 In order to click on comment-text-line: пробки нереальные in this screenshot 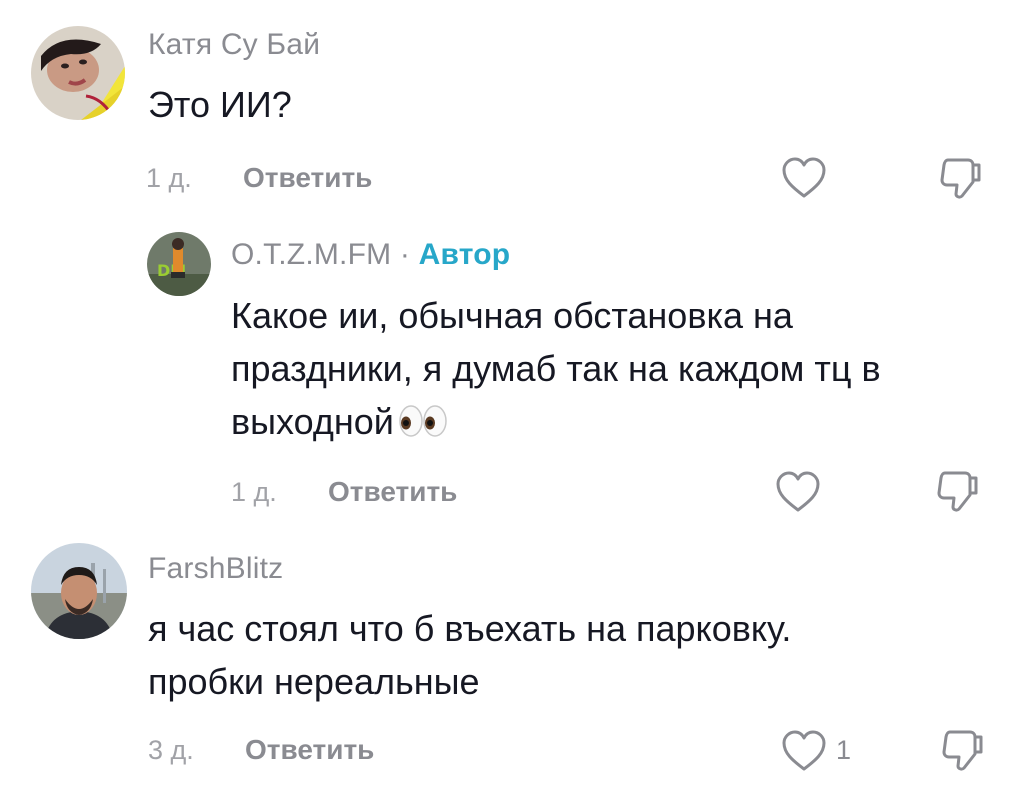, I will do `click(314, 681)`.